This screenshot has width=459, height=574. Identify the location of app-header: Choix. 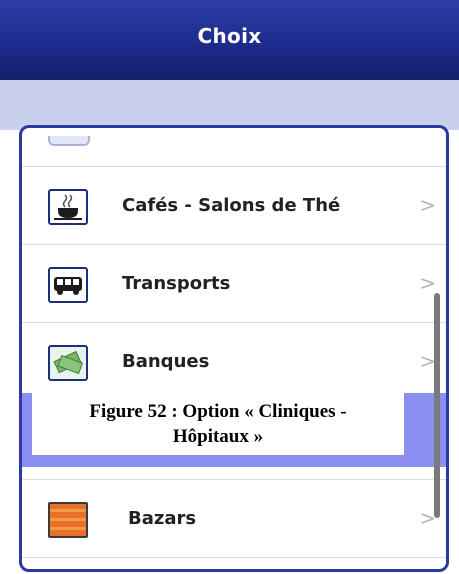
(229, 40).